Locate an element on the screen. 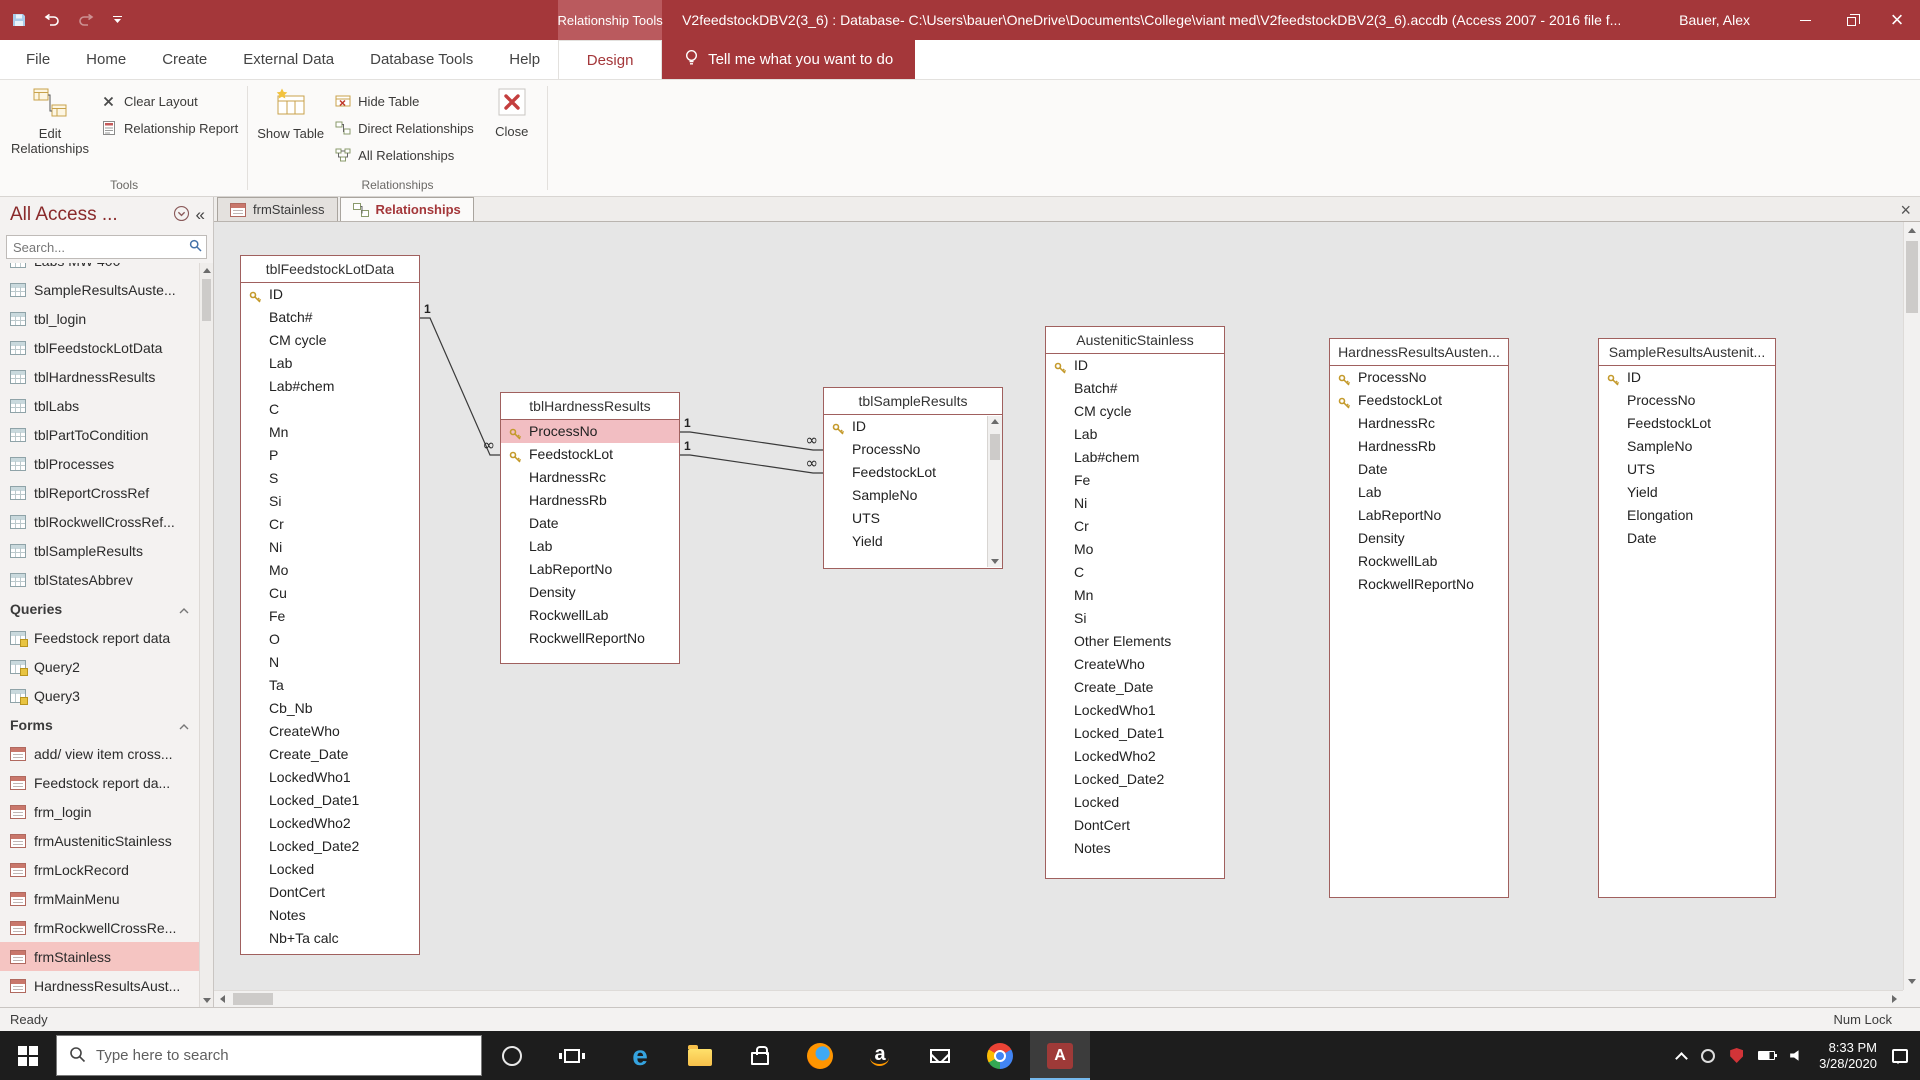 The height and width of the screenshot is (1080, 1920). nav-item-tblreportcrossref: tblReportCrossRef is located at coordinates (99, 492).